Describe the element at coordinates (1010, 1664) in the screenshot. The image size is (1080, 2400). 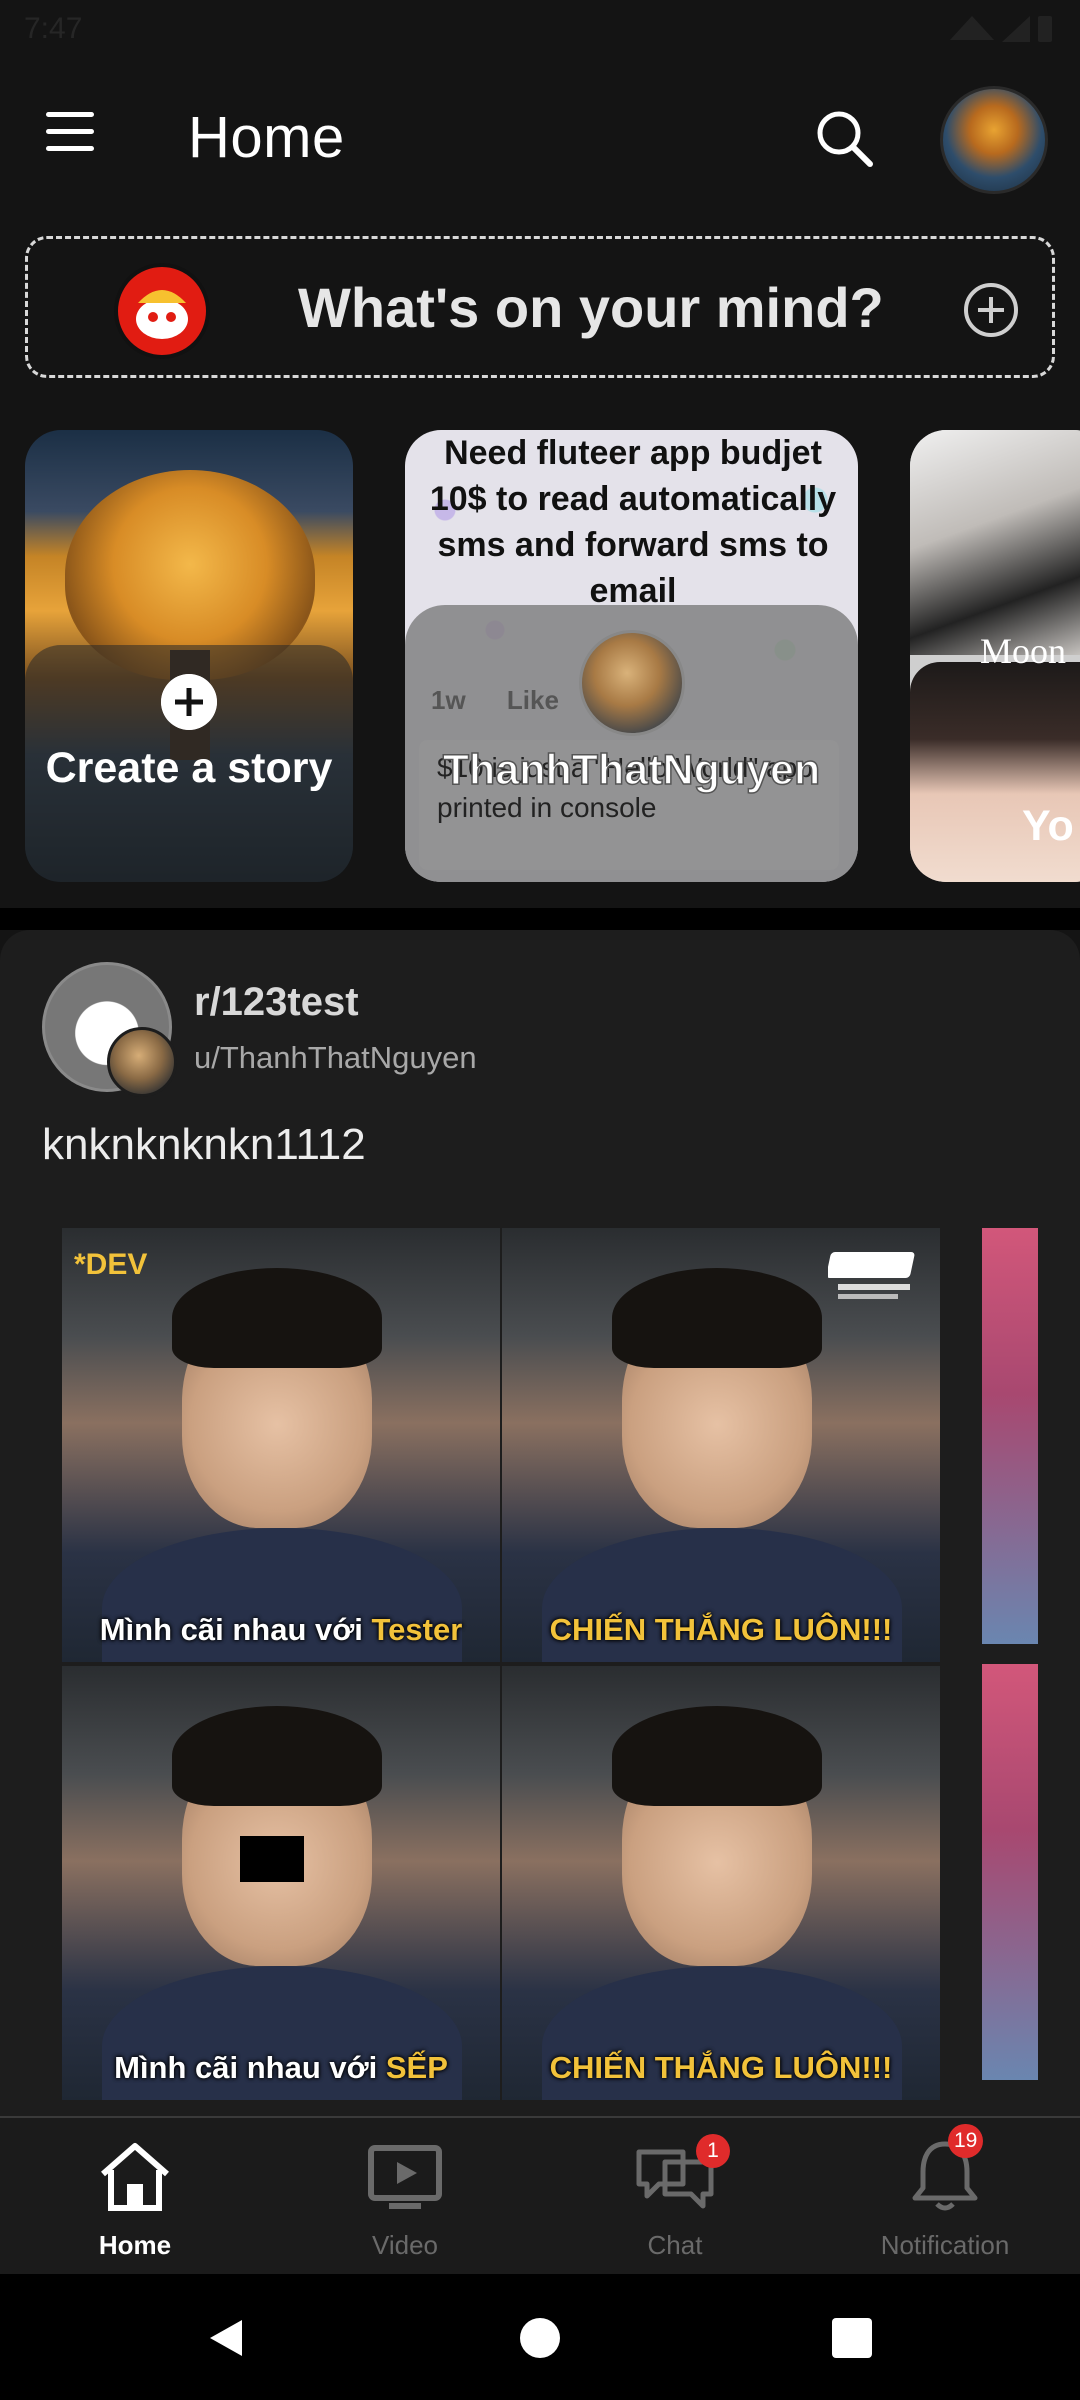
I see `next-media-peek` at that location.